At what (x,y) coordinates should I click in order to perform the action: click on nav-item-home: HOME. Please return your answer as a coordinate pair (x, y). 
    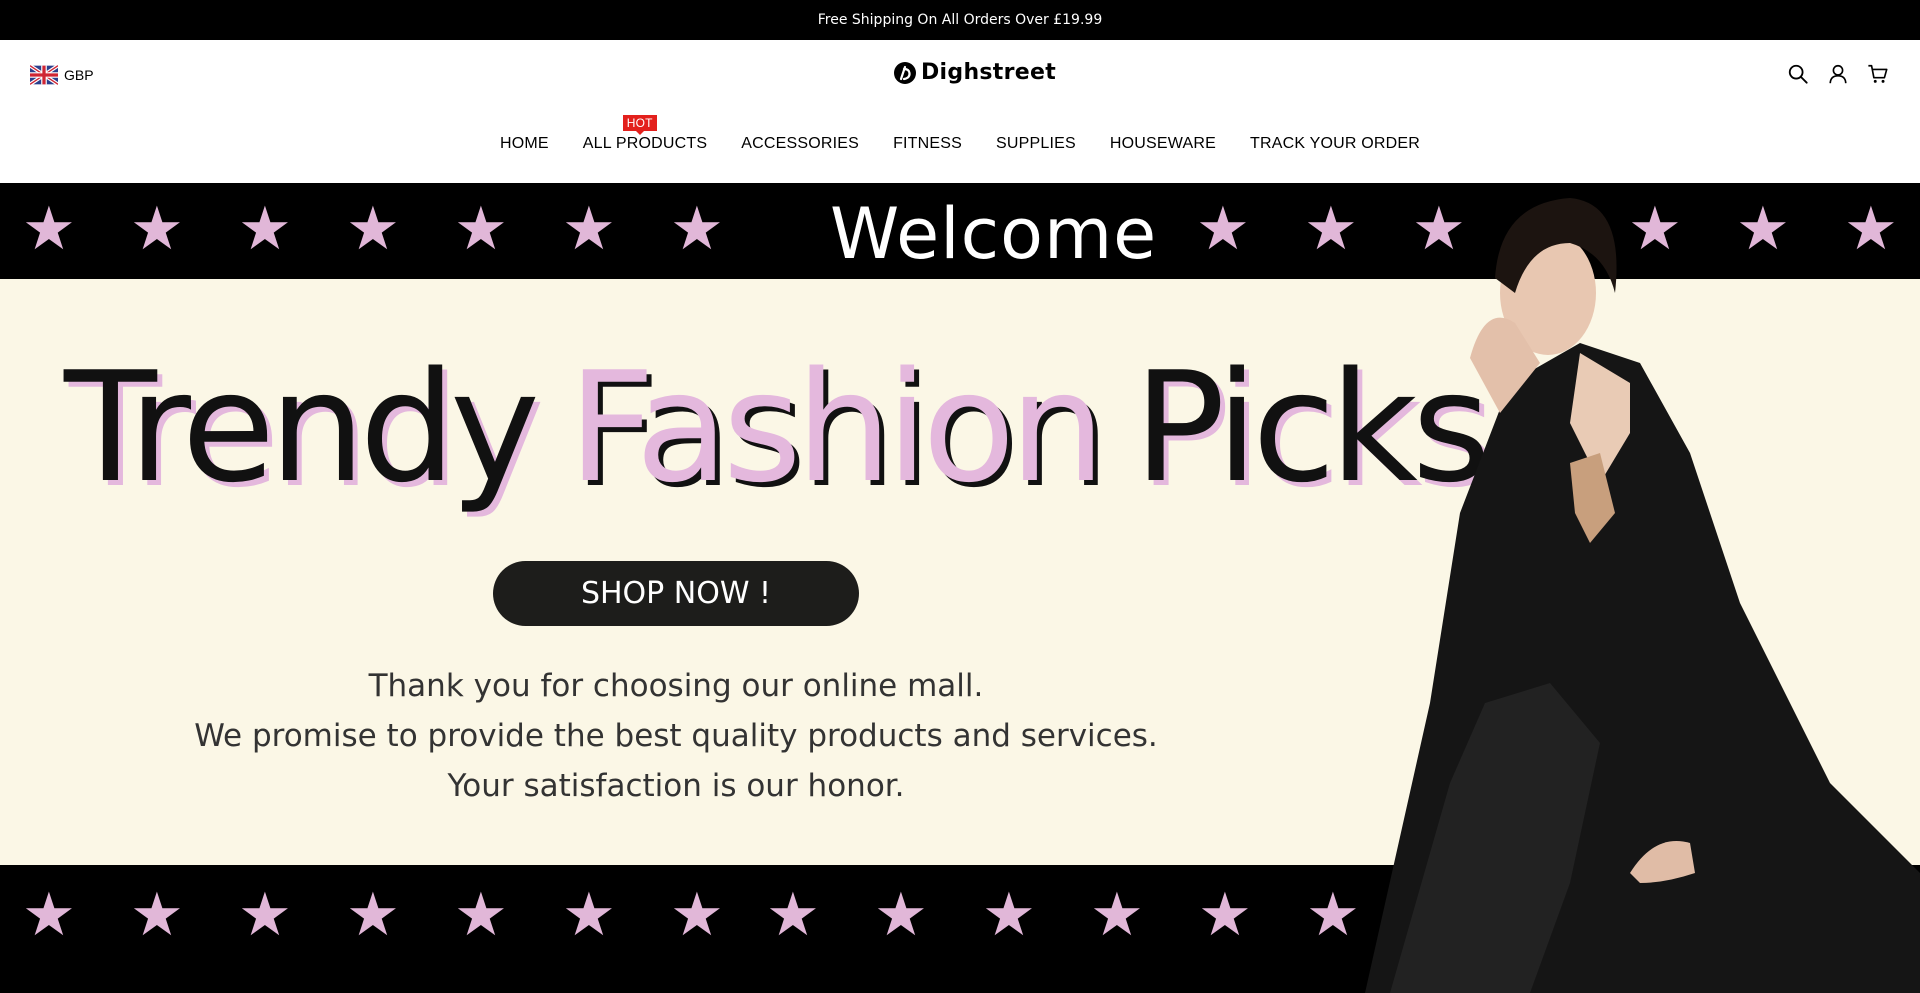
    Looking at the image, I should click on (524, 144).